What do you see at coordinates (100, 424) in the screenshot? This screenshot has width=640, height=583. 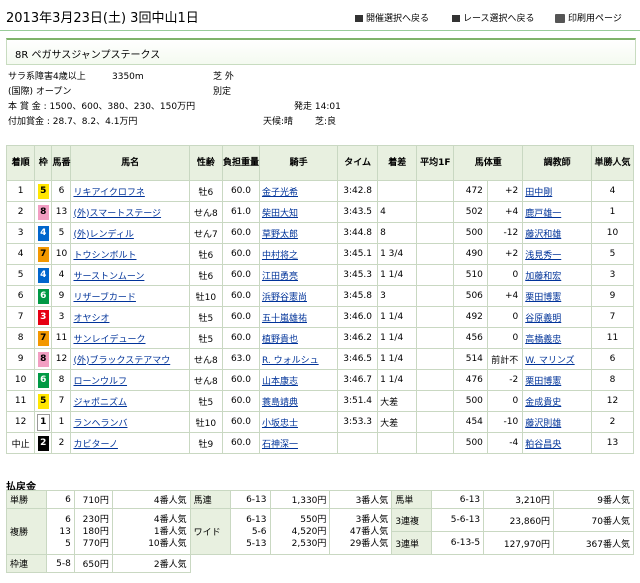 I see `horse-name-link: ランヘランバ` at bounding box center [100, 424].